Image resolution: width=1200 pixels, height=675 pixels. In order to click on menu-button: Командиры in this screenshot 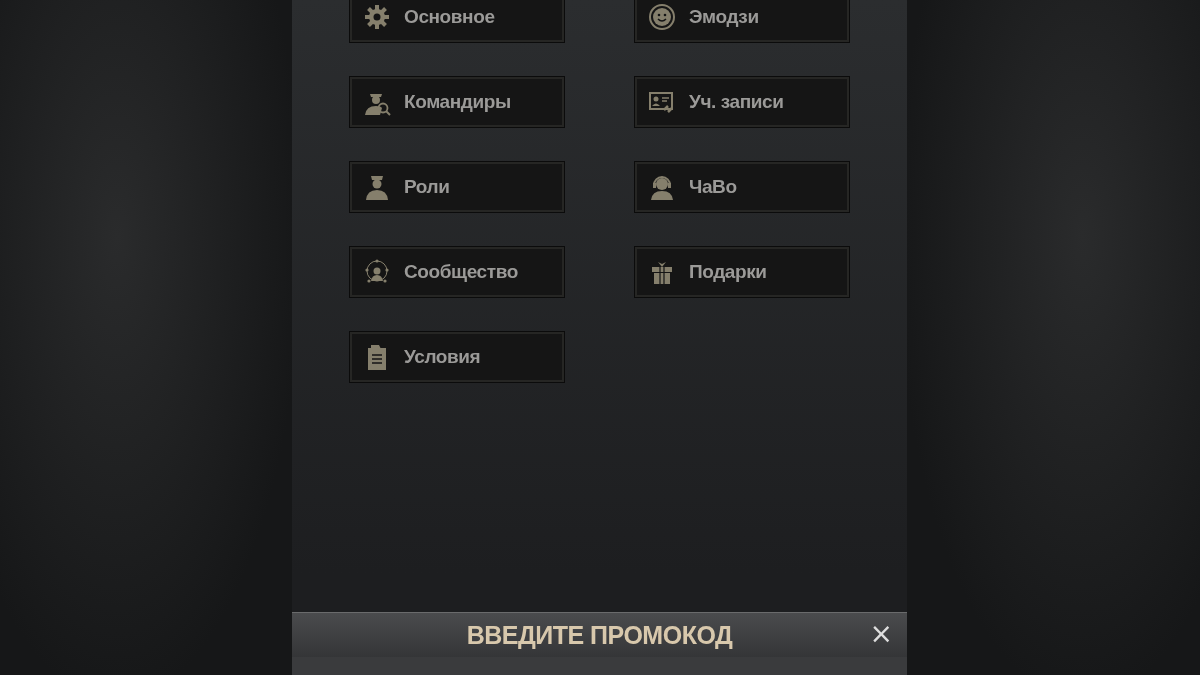, I will do `click(457, 102)`.